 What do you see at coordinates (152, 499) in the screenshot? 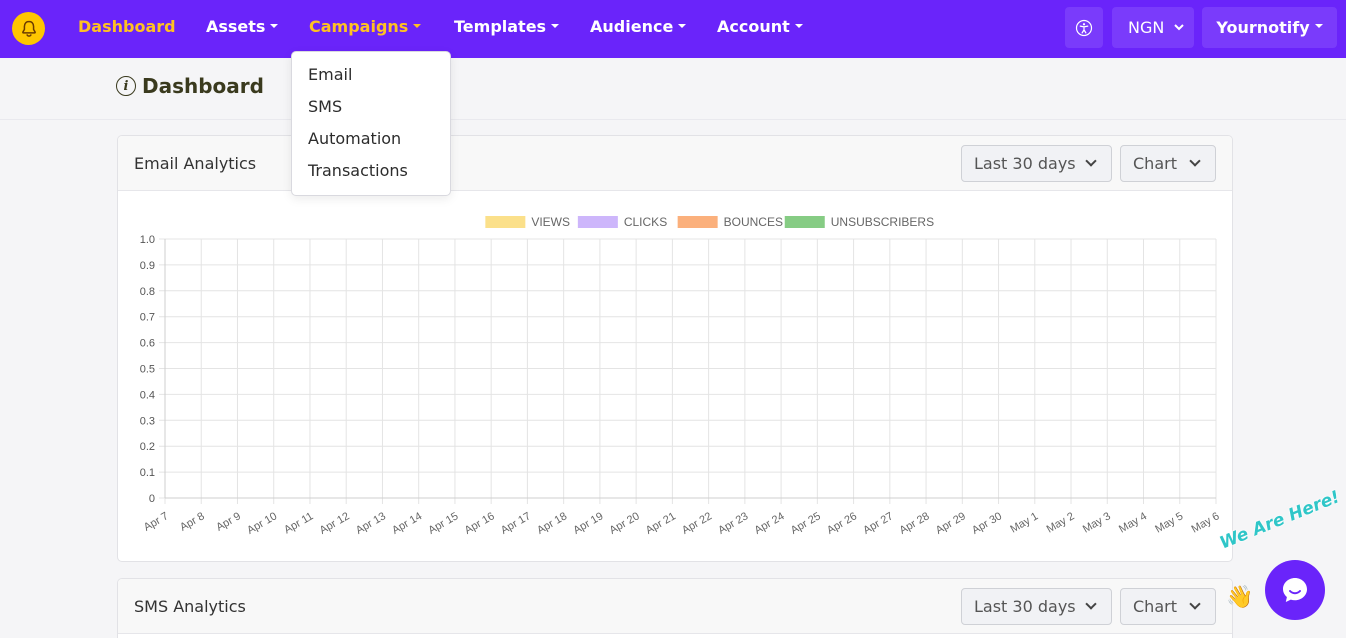
I see `y-tick-label: 0` at bounding box center [152, 499].